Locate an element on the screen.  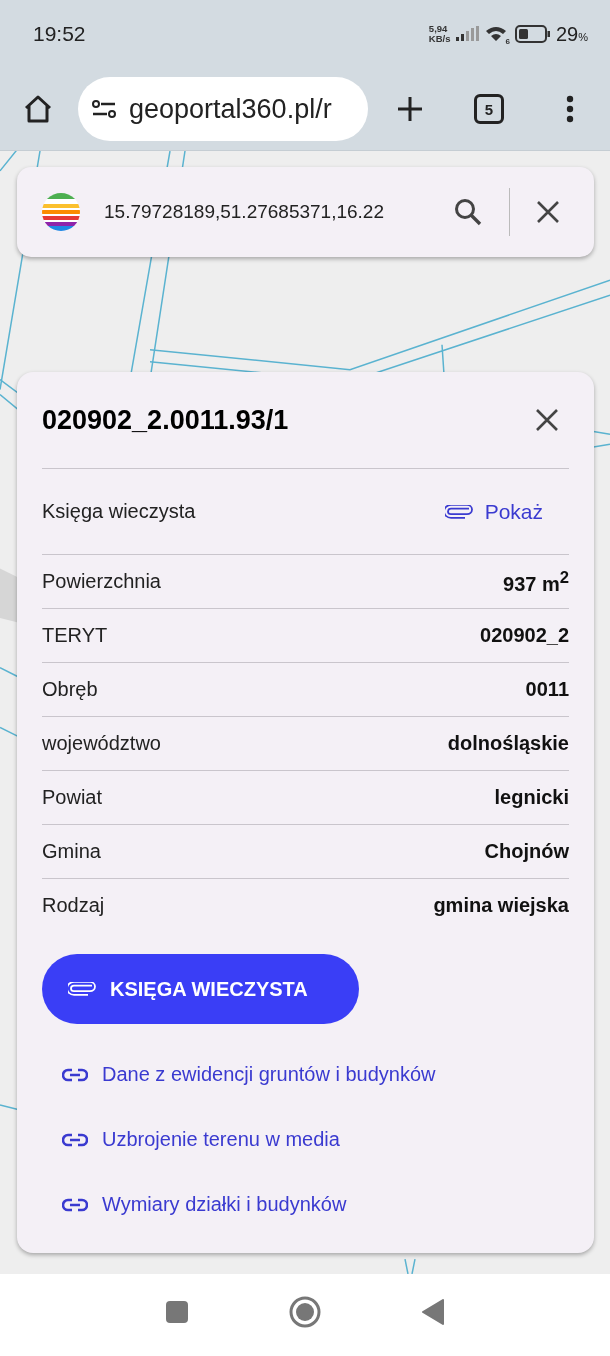
row-value: gmina wiejska is located at coordinates (501, 905).